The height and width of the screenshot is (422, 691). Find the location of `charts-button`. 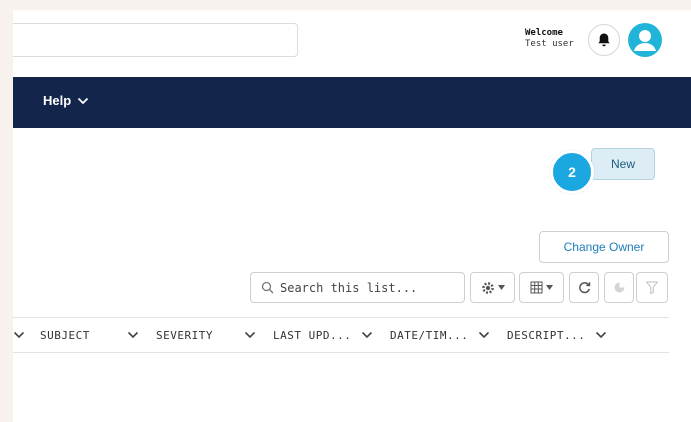

charts-button is located at coordinates (619, 287).